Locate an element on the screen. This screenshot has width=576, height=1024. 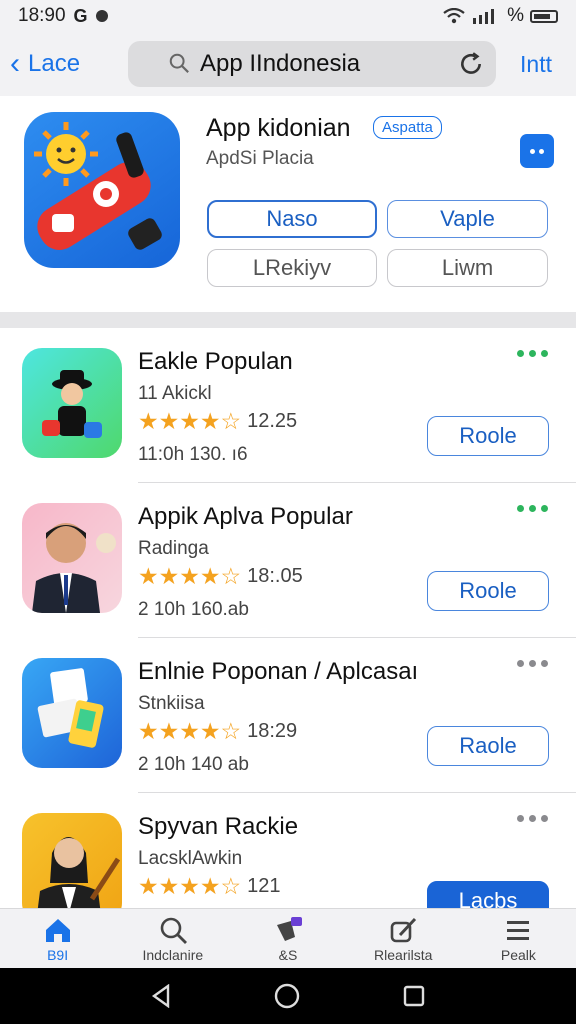
featured-app-badge: Aspatta is located at coordinates (407, 127).